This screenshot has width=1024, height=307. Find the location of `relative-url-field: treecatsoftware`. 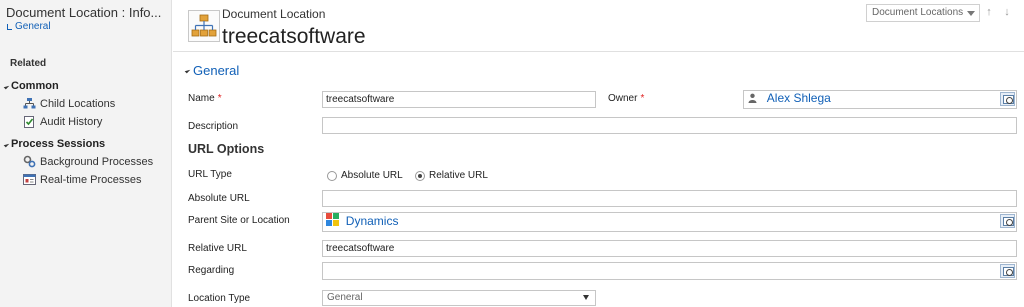

relative-url-field: treecatsoftware is located at coordinates (669, 248).